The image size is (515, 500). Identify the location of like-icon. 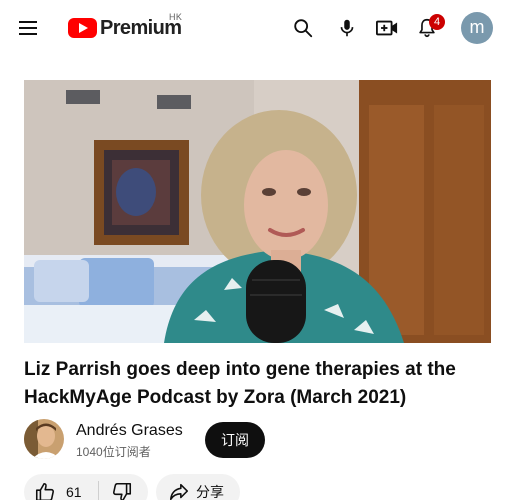
(44, 491).